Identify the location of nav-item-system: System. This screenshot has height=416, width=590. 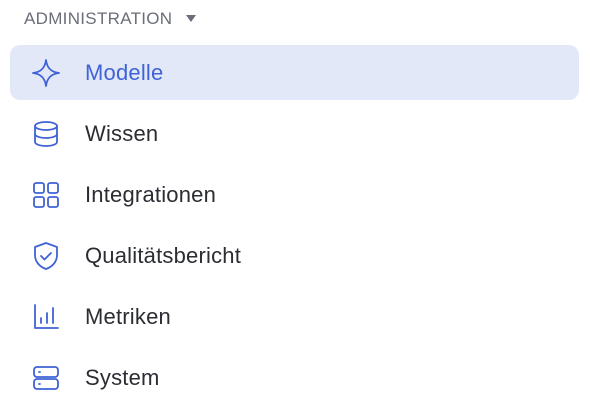
(294, 377).